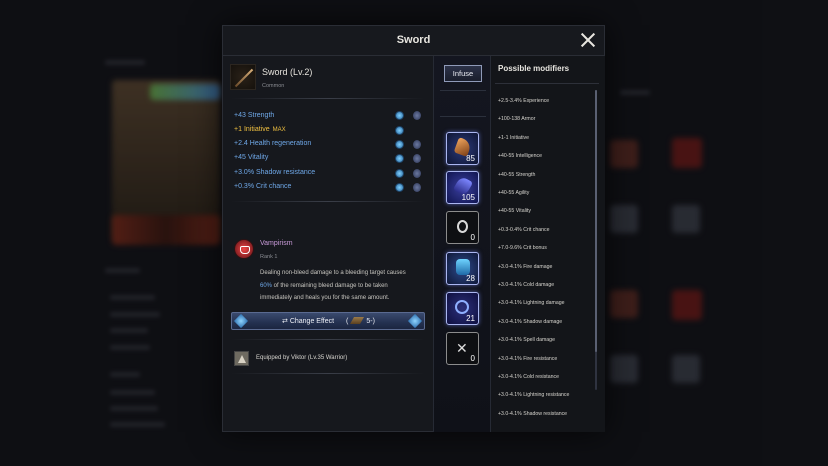  I want to click on stat-name: Shadow resistance, so click(286, 172).